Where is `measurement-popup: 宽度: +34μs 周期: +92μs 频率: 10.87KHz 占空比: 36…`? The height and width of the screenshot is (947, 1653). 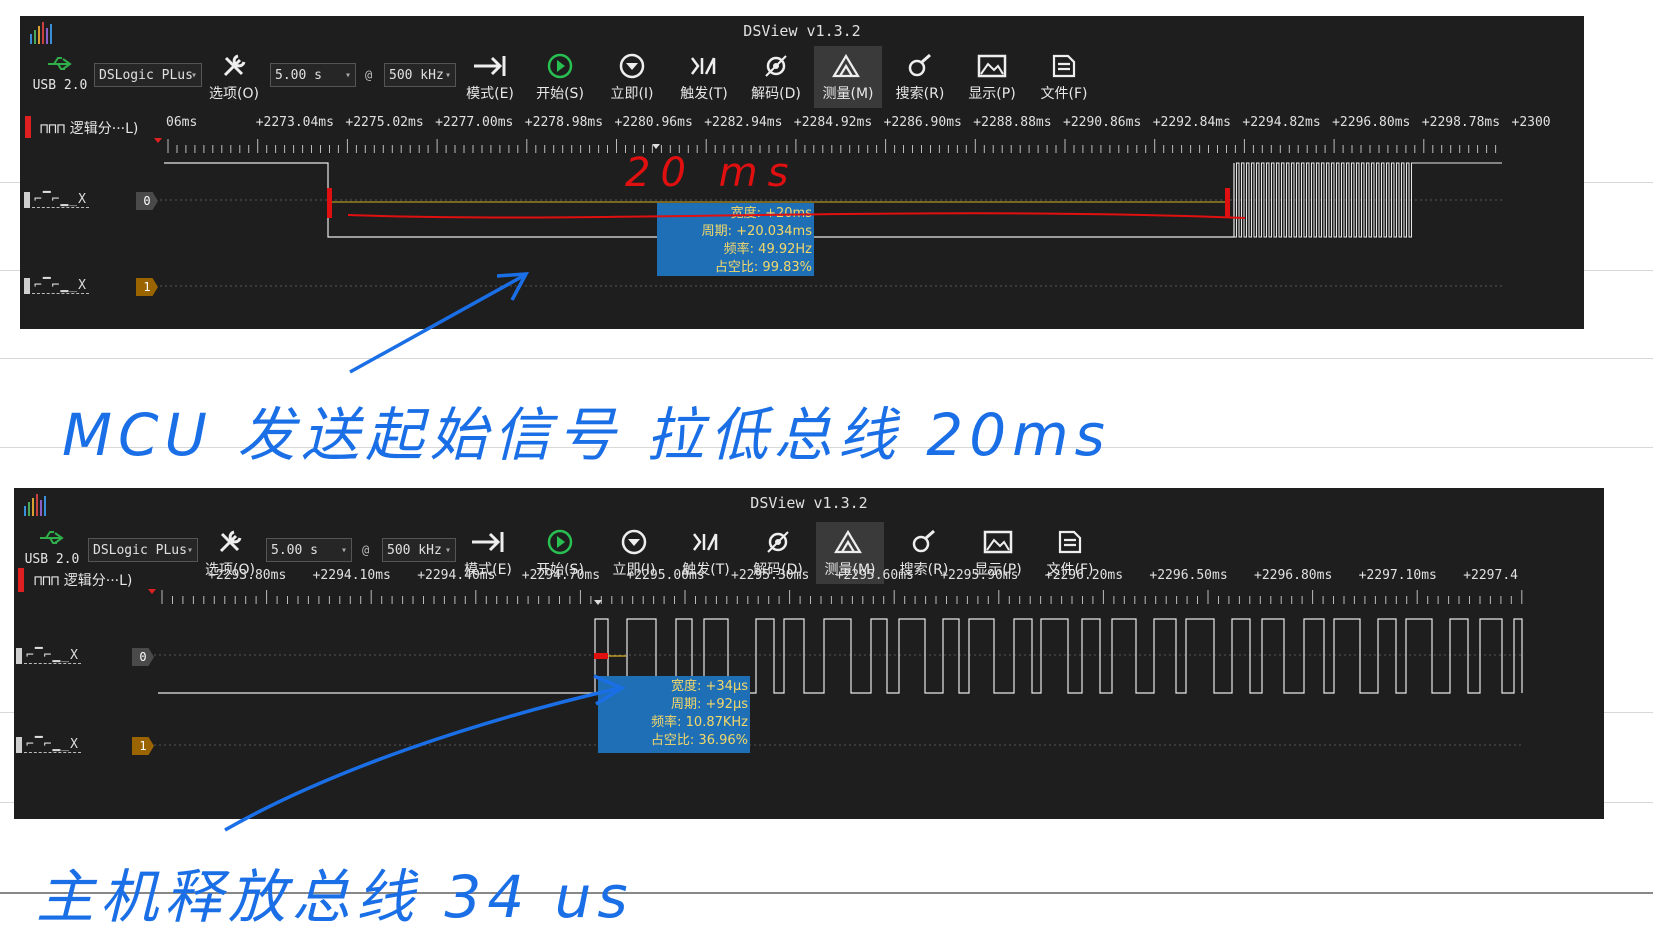
measurement-popup: 宽度: +34μs 周期: +92μs 频率: 10.87KHz 占空比: 36… is located at coordinates (674, 714).